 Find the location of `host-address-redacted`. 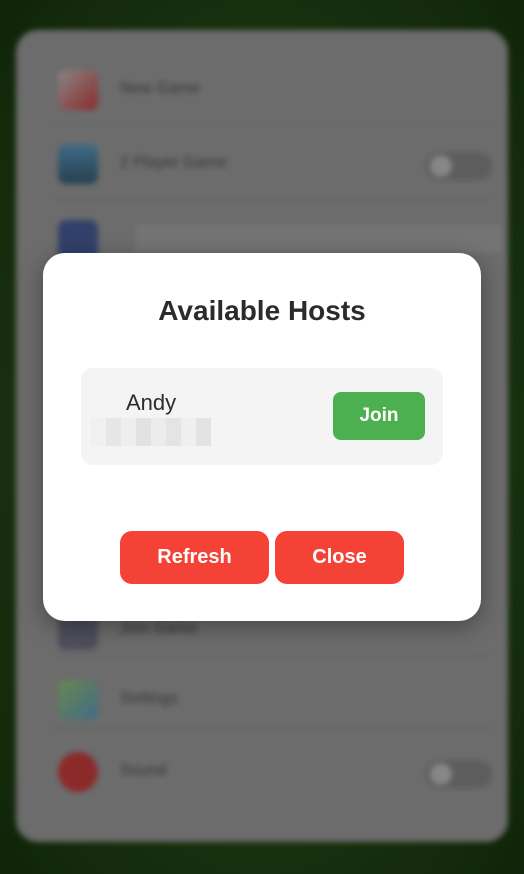

host-address-redacted is located at coordinates (151, 432).